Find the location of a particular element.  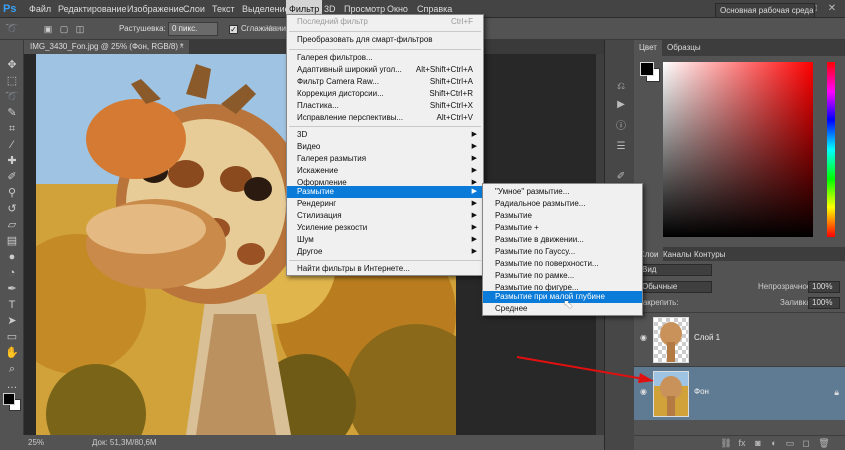

link-layers-icon: ⛓ is located at coordinates (726, 443).